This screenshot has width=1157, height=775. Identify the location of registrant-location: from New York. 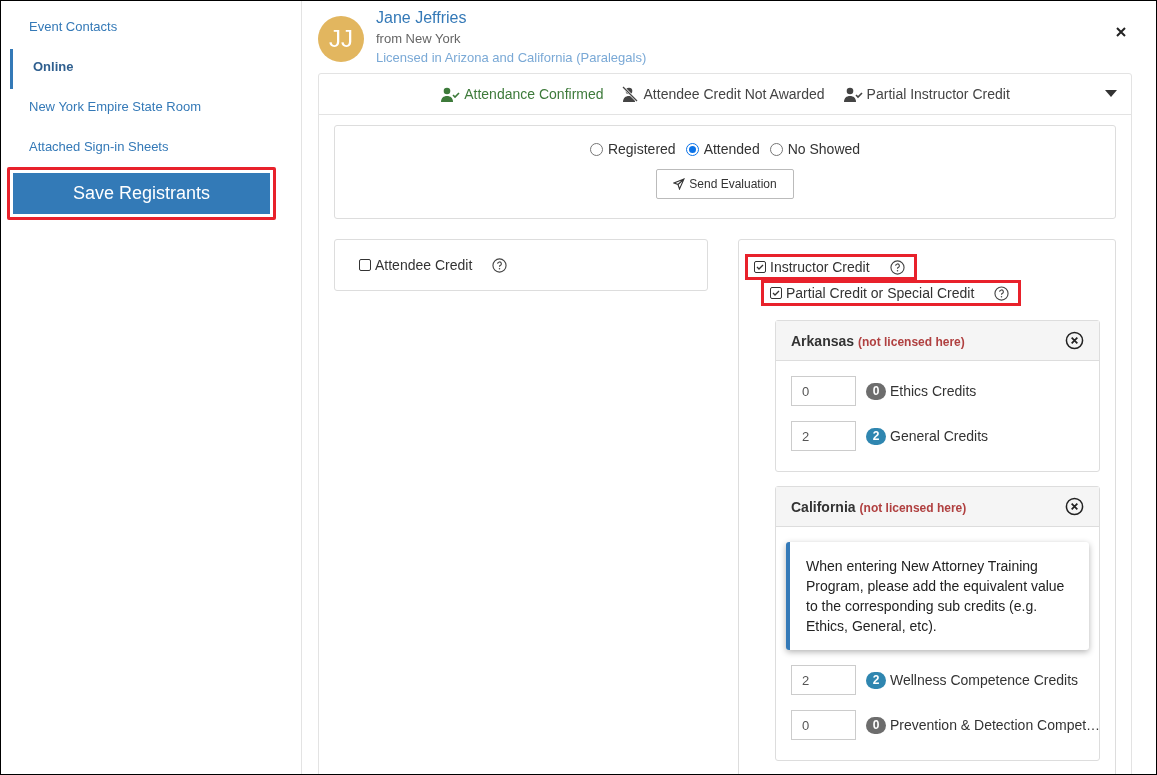
(419, 38).